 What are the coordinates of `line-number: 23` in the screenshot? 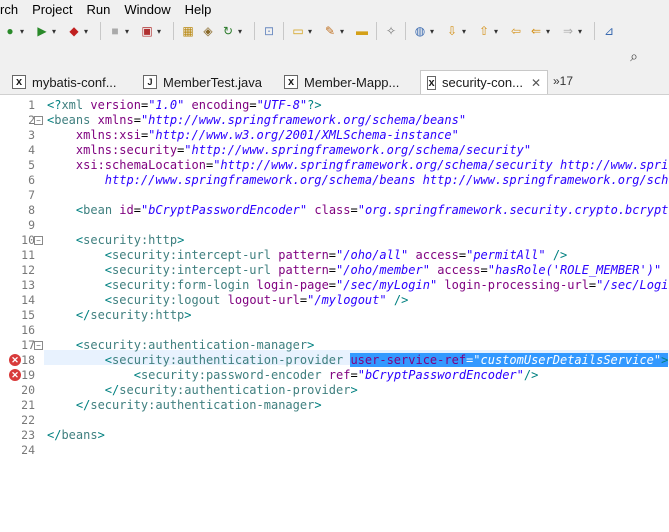 It's located at (28, 435).